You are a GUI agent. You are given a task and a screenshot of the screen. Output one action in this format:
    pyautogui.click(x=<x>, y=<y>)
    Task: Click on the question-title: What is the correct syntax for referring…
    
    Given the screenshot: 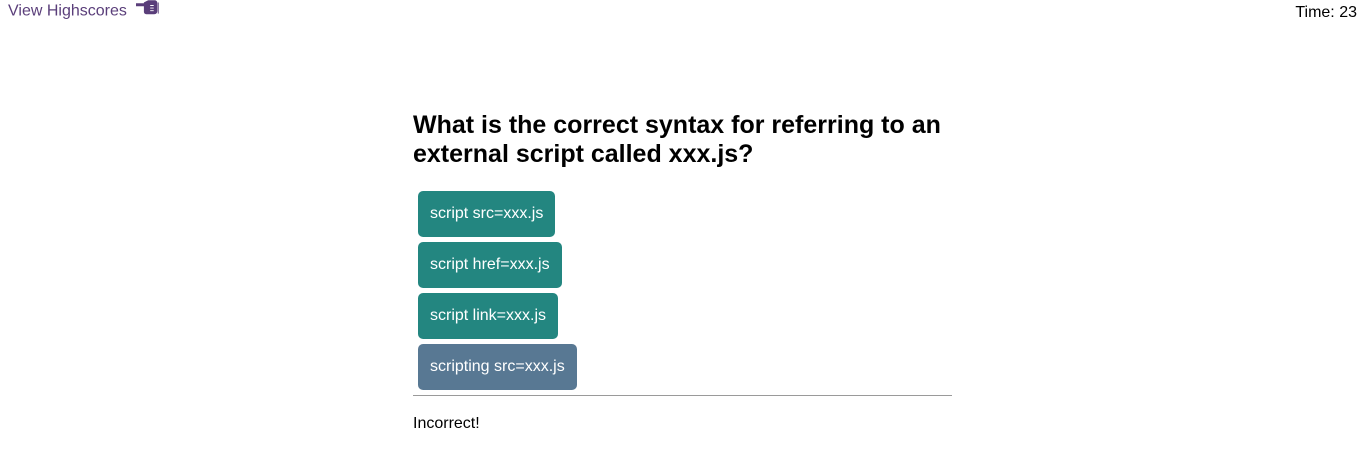 What is the action you would take?
    pyautogui.click(x=677, y=139)
    